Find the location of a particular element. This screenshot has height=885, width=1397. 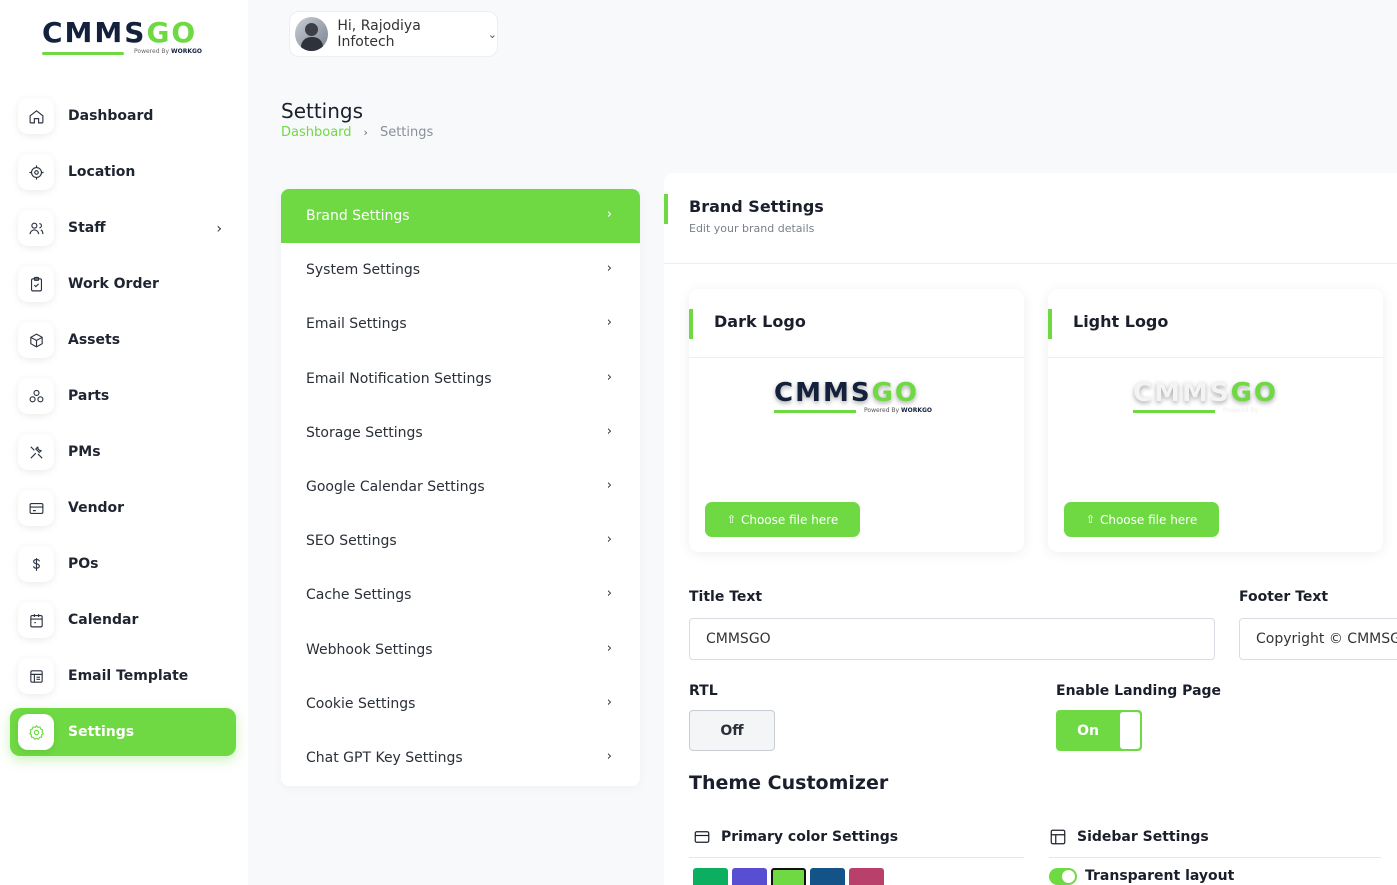

toggle-knob is located at coordinates (1130, 730).